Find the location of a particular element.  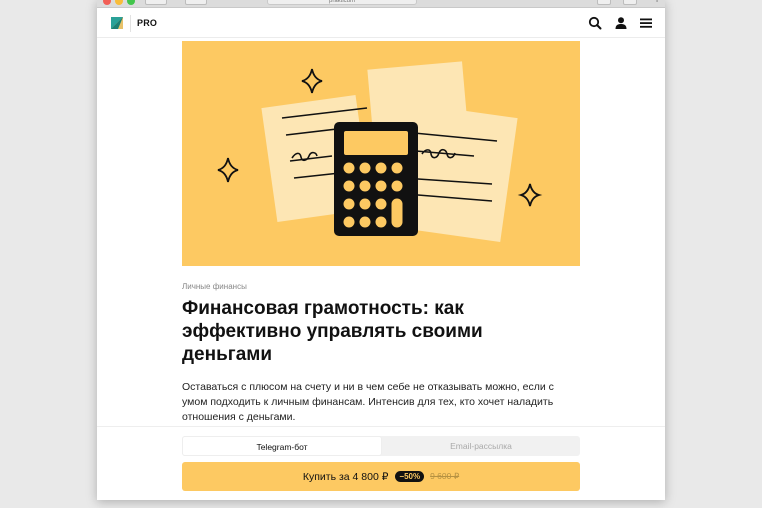

back-forward-buttons is located at coordinates (156, 2).